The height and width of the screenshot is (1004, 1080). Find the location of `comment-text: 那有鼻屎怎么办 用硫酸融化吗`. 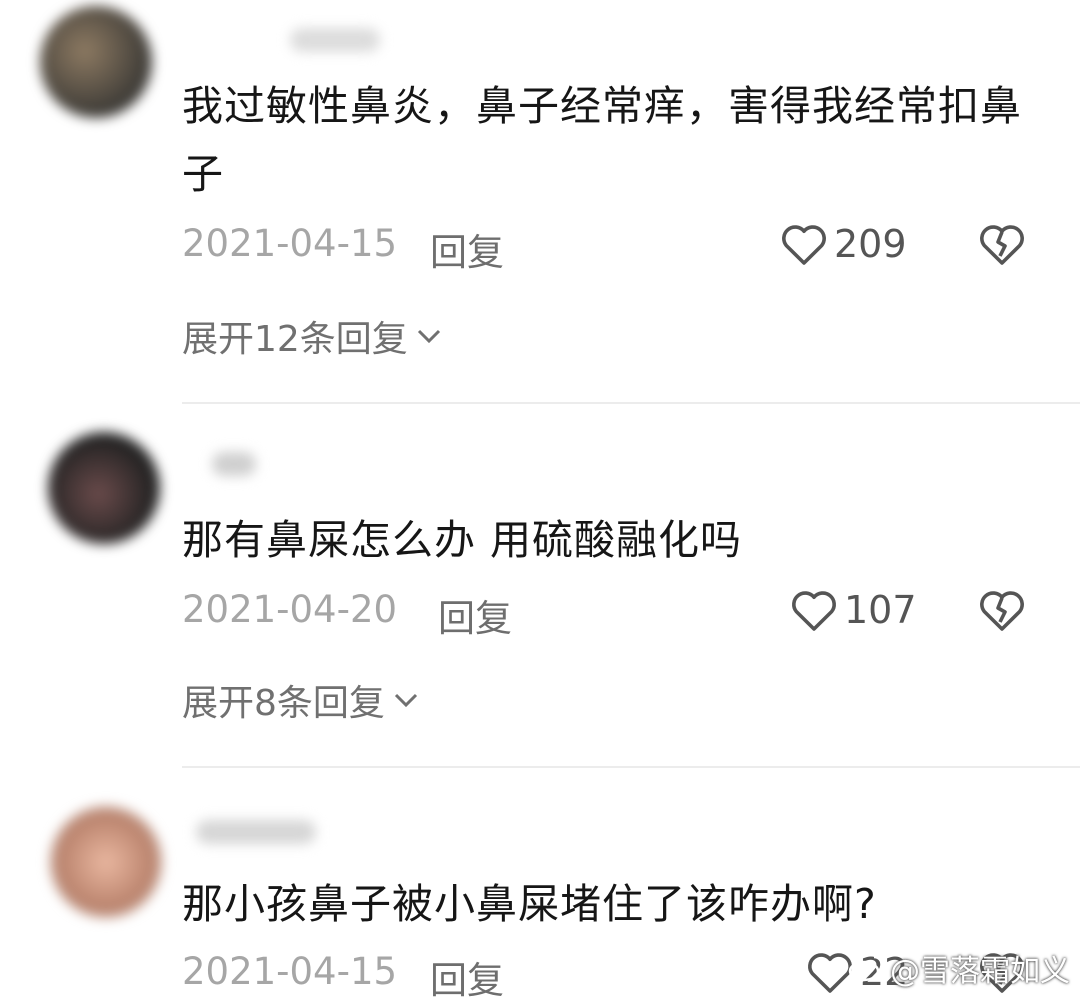

comment-text: 那有鼻屎怎么办 用硫酸融化吗 is located at coordinates (462, 540).